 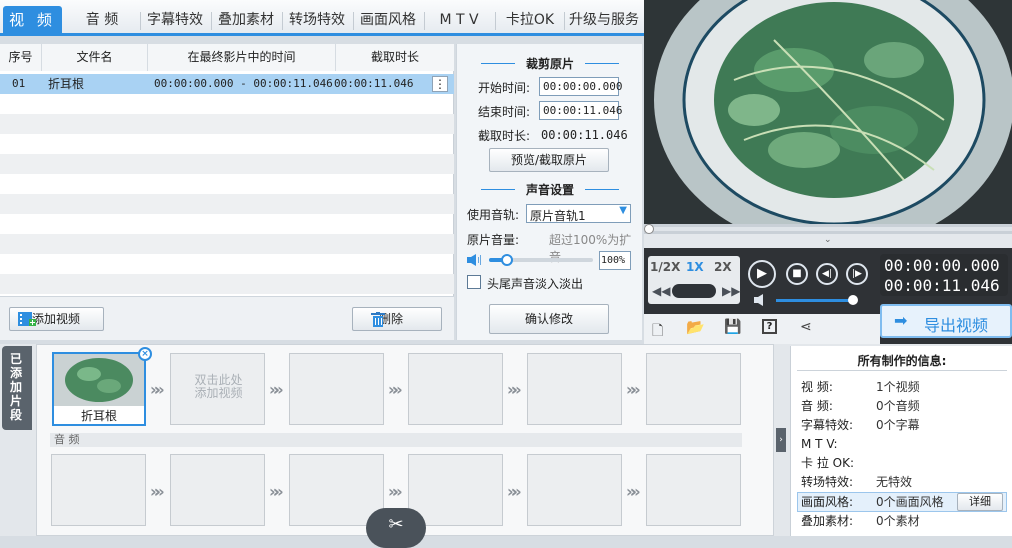 What do you see at coordinates (649, 229) in the screenshot?
I see `progress-thumb` at bounding box center [649, 229].